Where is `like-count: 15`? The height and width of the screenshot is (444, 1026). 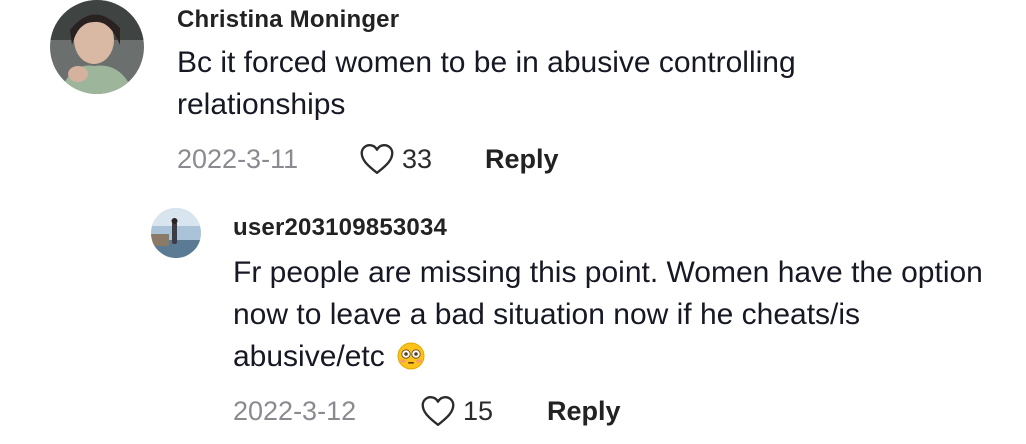 like-count: 15 is located at coordinates (478, 410).